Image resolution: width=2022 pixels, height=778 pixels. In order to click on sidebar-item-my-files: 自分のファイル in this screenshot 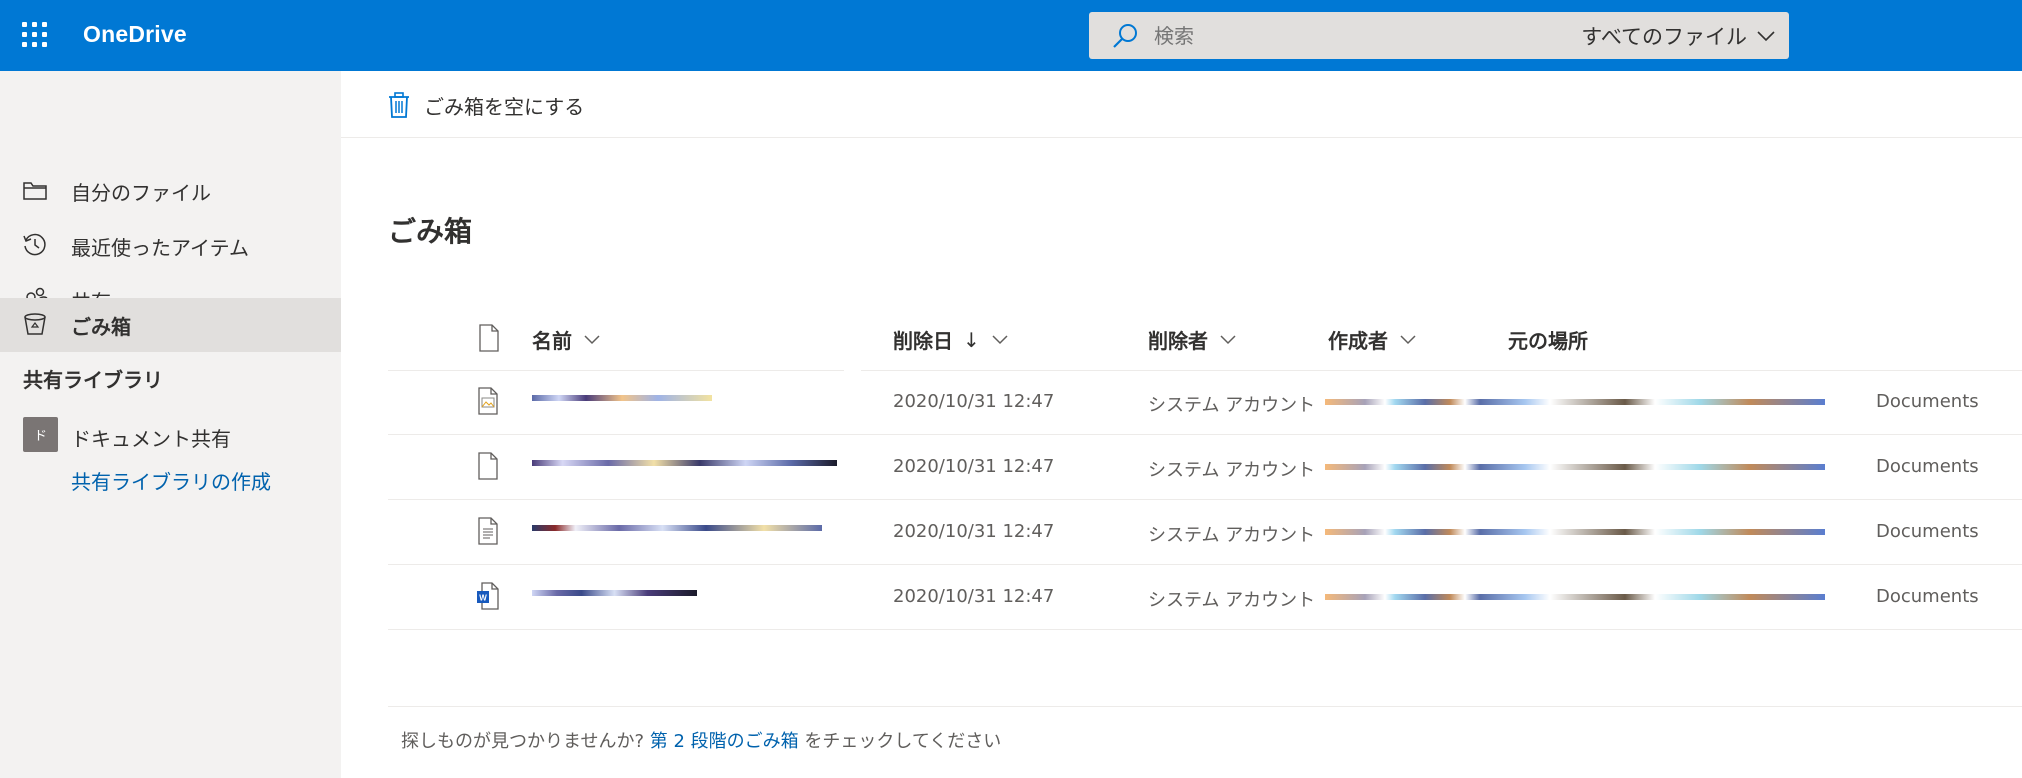, I will do `click(170, 190)`.